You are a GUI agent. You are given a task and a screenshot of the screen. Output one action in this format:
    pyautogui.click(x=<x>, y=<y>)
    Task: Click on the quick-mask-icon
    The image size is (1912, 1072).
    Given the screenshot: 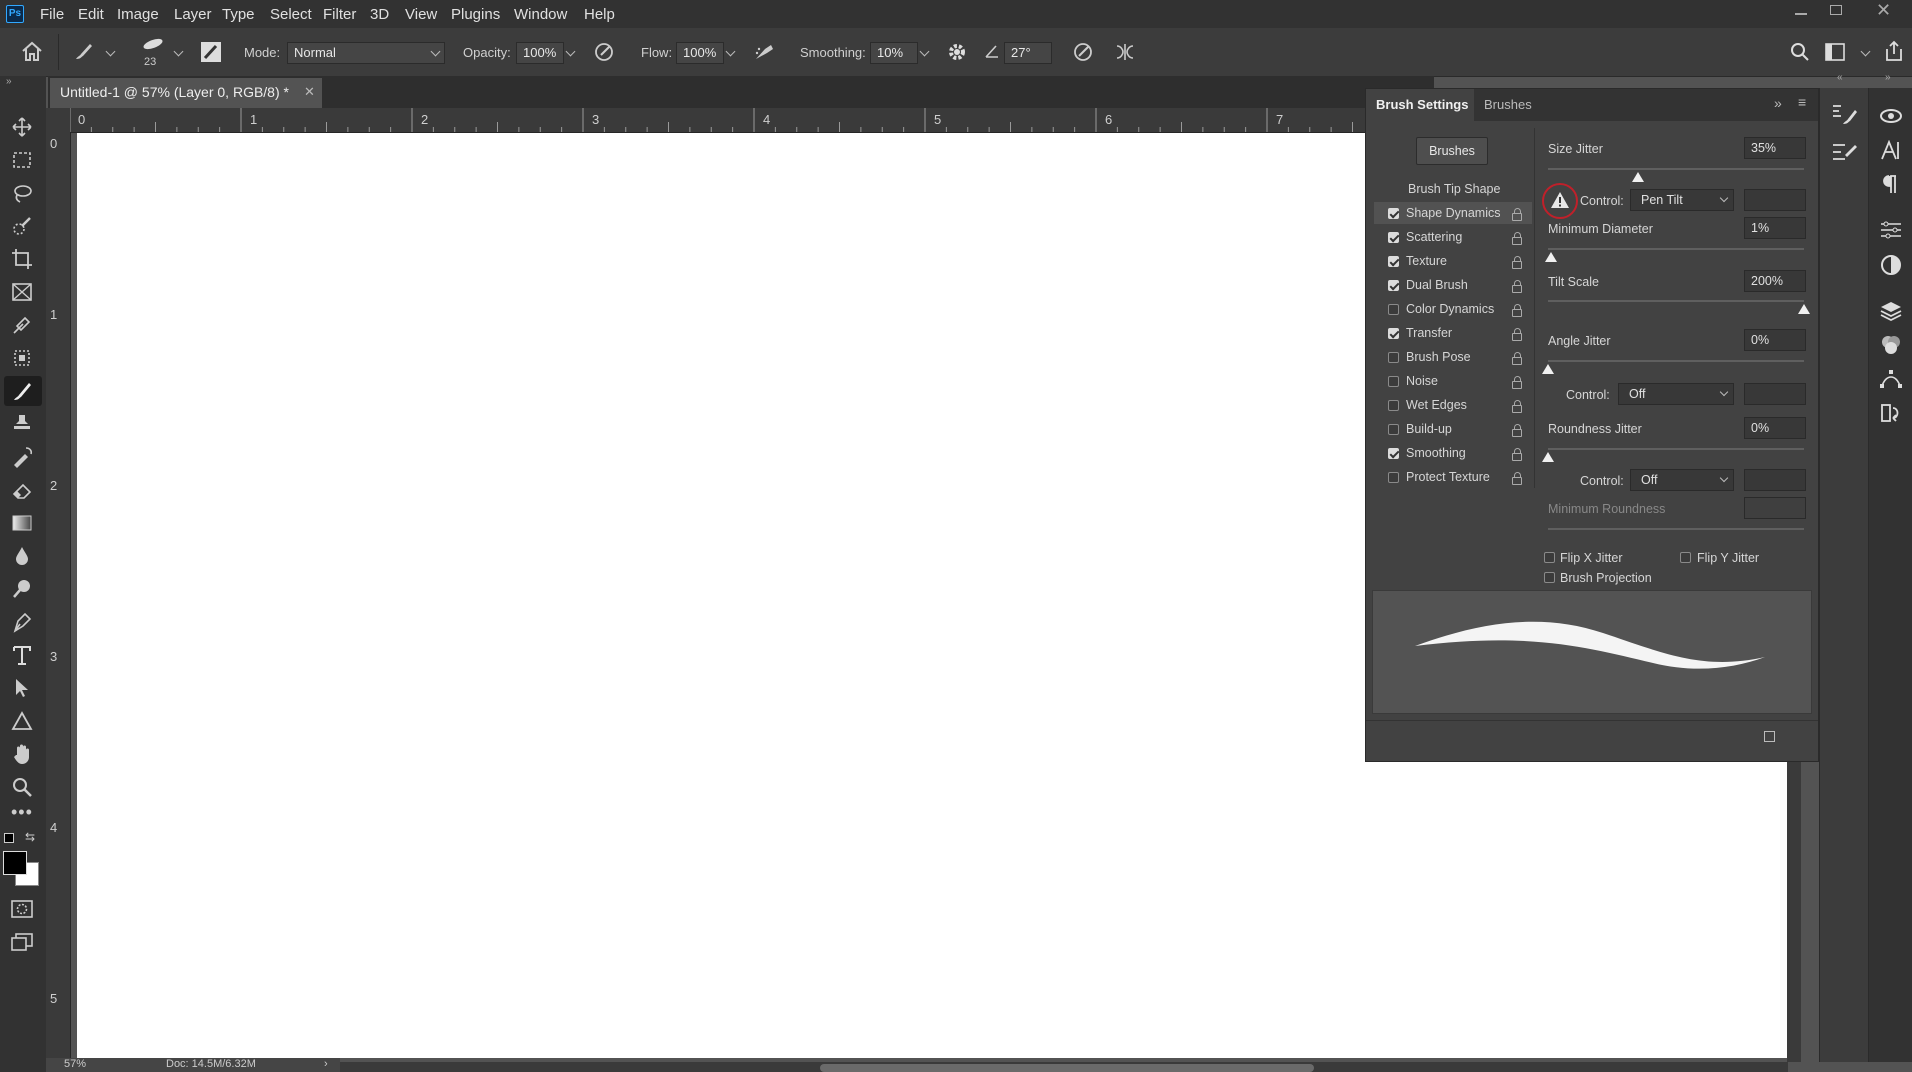 What is the action you would take?
    pyautogui.click(x=22, y=909)
    